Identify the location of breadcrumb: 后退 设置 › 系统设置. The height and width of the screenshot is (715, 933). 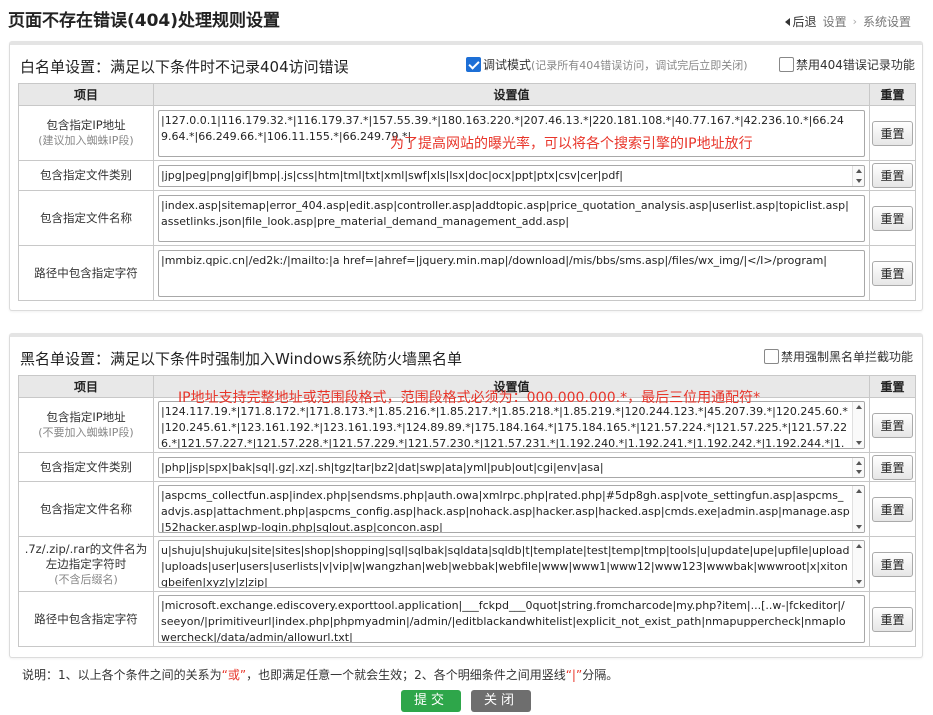
(847, 21).